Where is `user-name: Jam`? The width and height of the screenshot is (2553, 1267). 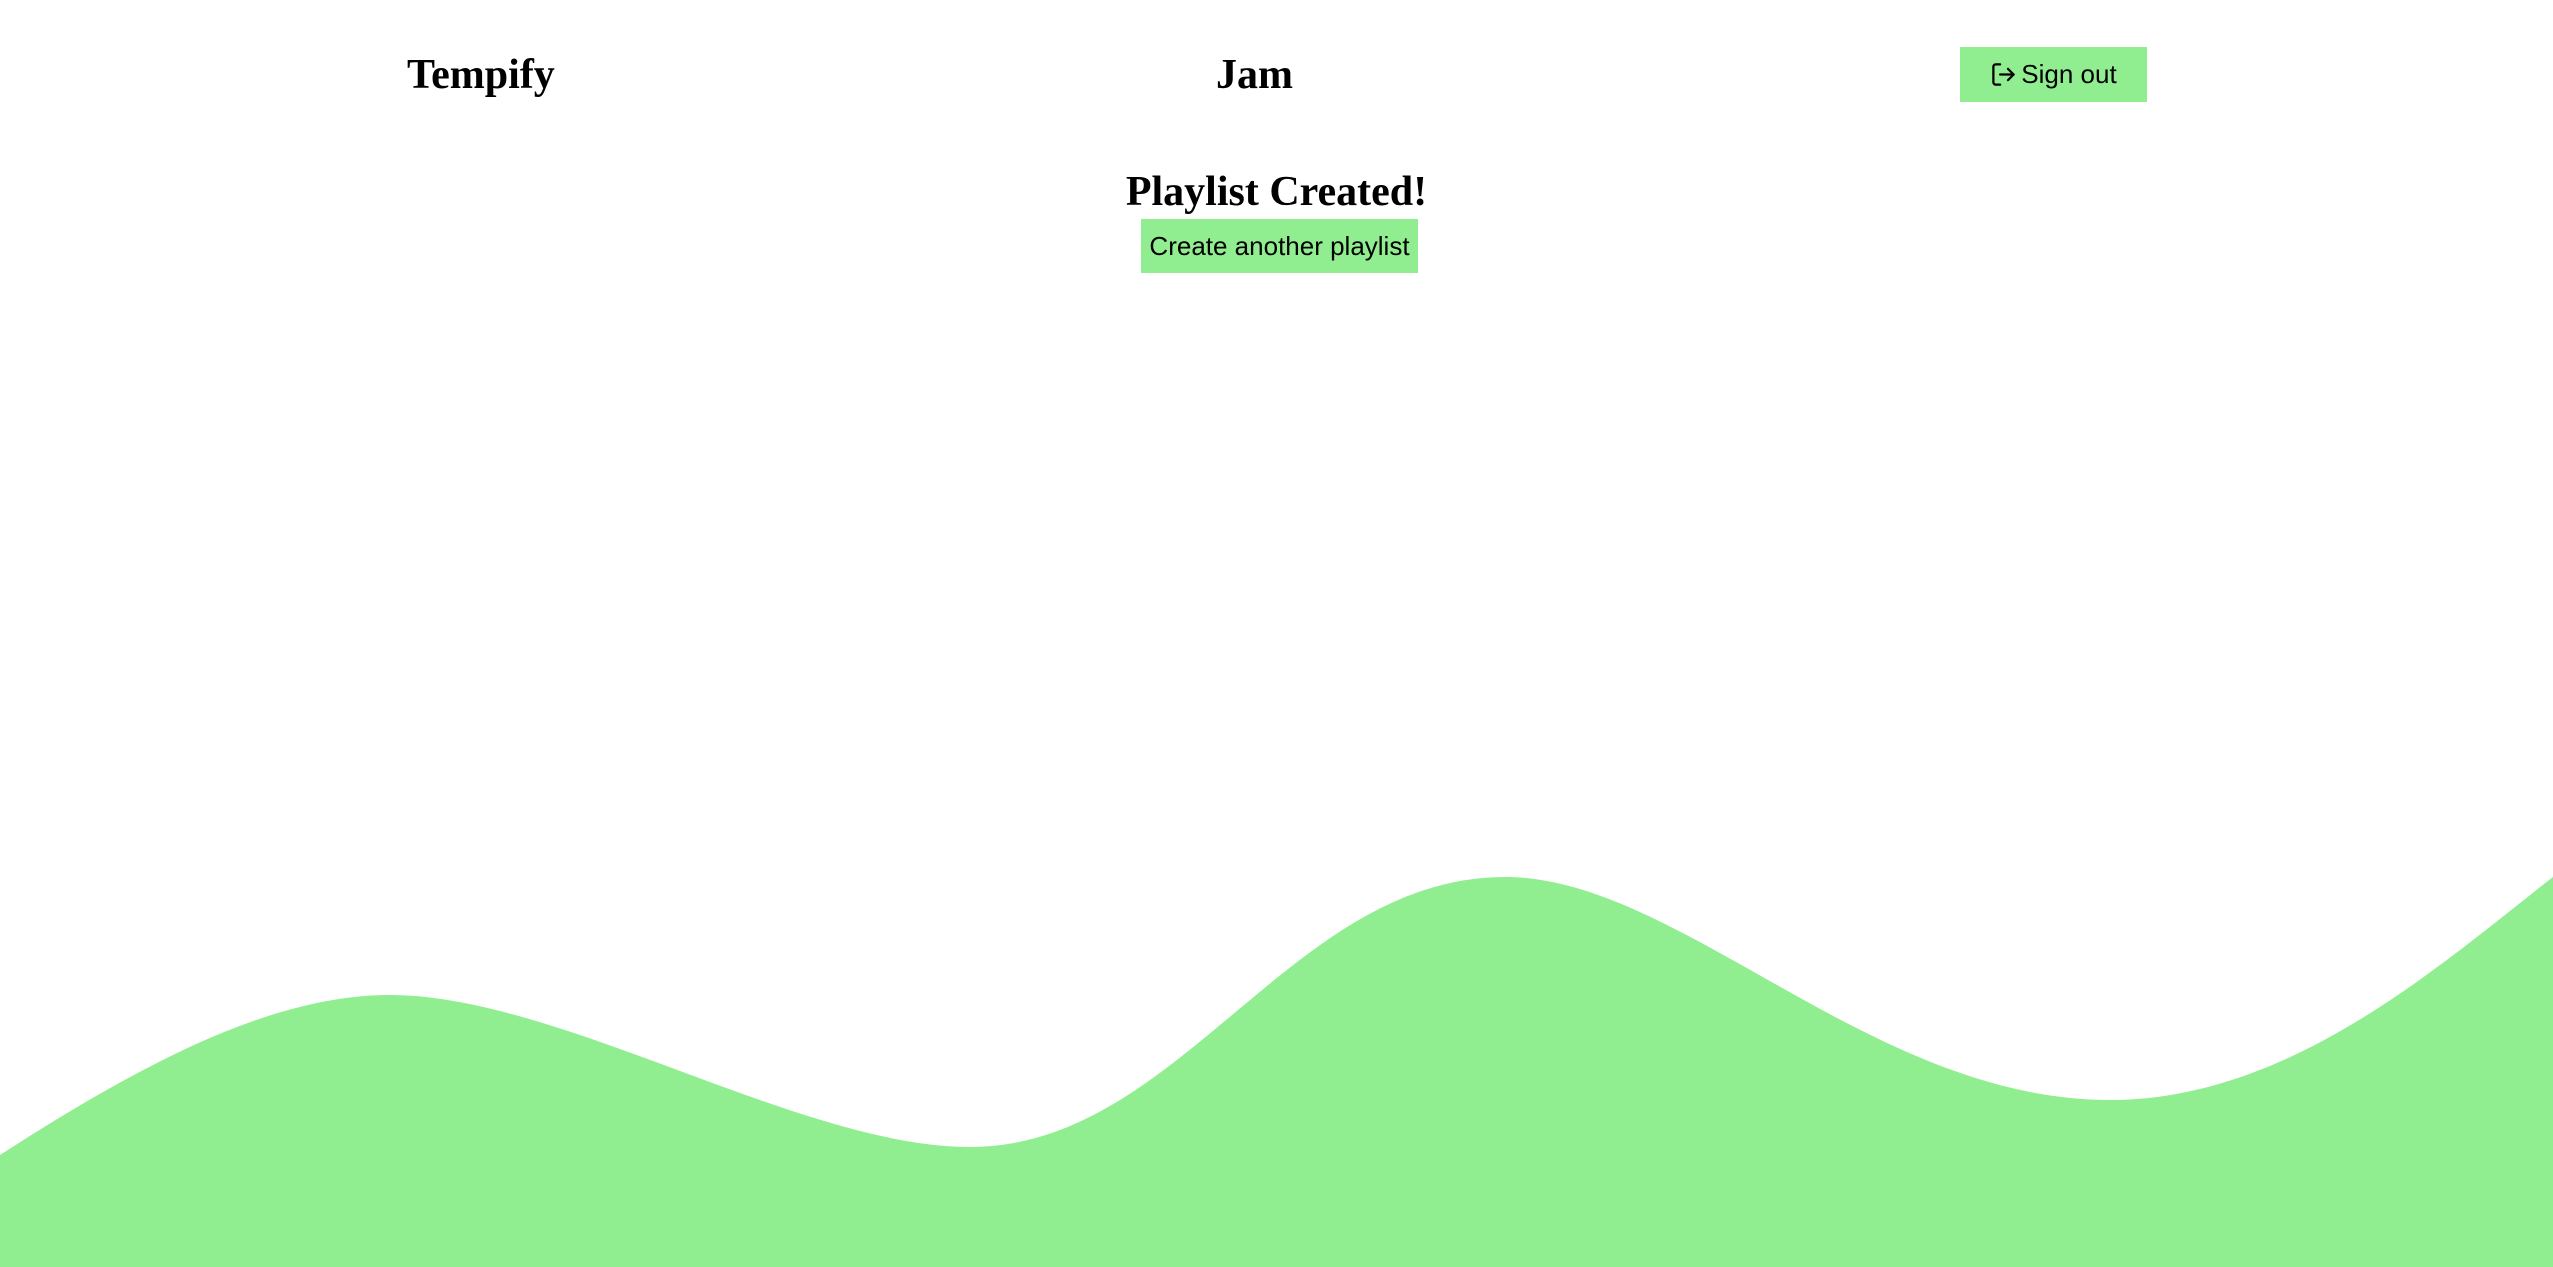
user-name: Jam is located at coordinates (1254, 75).